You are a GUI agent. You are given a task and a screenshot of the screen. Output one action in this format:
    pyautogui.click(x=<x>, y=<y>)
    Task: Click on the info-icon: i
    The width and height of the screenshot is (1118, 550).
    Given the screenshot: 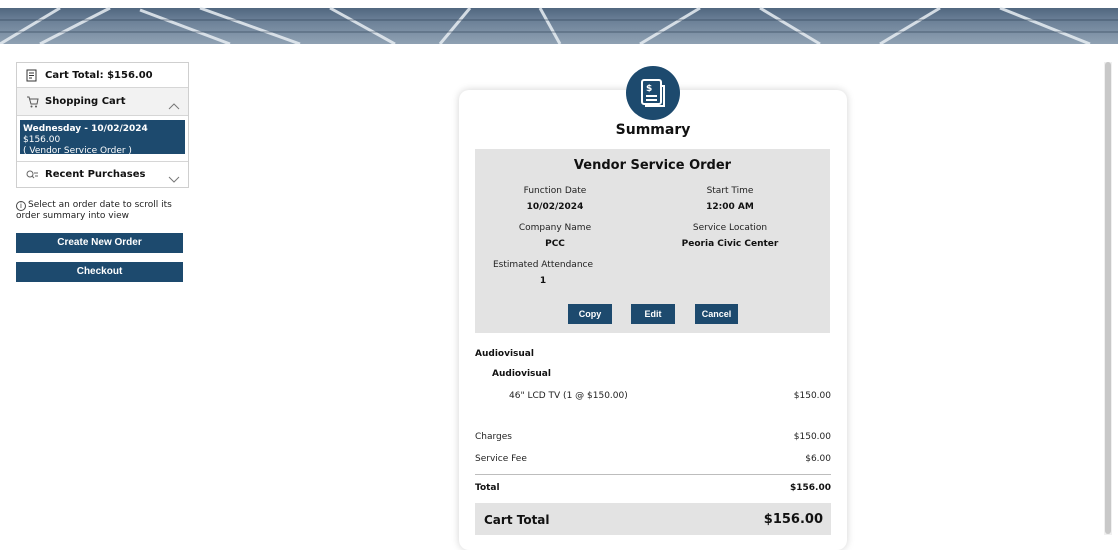 What is the action you would take?
    pyautogui.click(x=21, y=206)
    